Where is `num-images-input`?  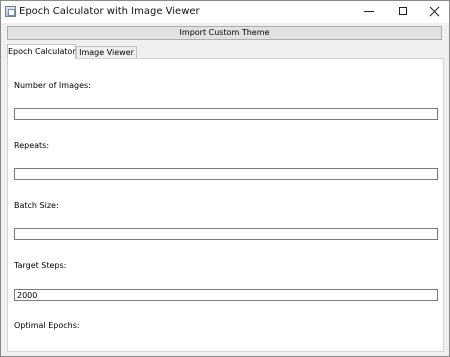
num-images-input is located at coordinates (226, 114).